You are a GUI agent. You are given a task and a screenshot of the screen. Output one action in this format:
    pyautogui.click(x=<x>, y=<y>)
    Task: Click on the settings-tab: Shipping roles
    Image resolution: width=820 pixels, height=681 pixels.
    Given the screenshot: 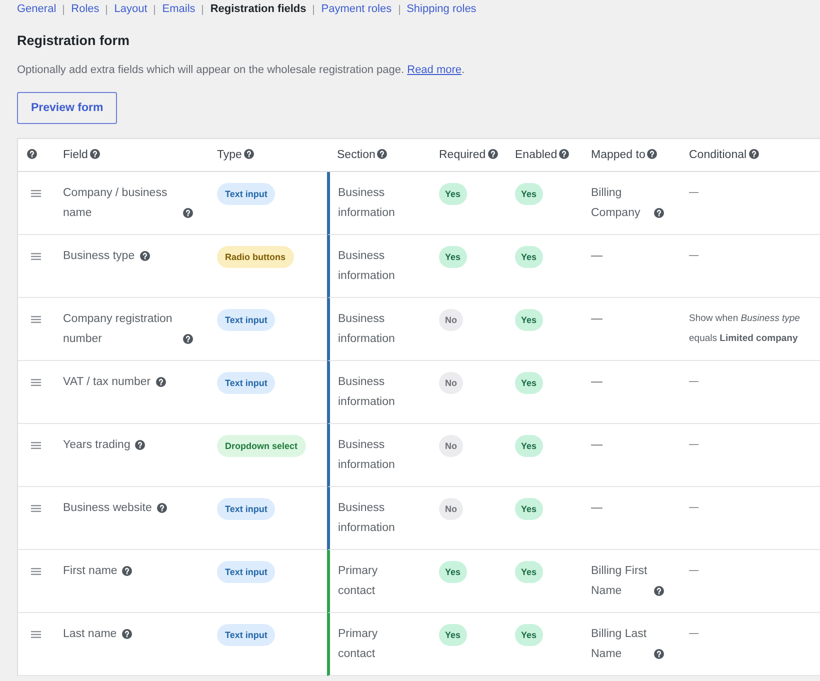 What is the action you would take?
    pyautogui.click(x=441, y=9)
    